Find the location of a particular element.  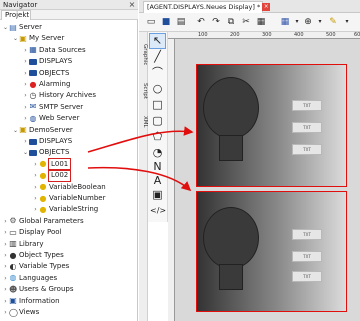

drag-arrow-l001 is located at coordinates (140, 139).